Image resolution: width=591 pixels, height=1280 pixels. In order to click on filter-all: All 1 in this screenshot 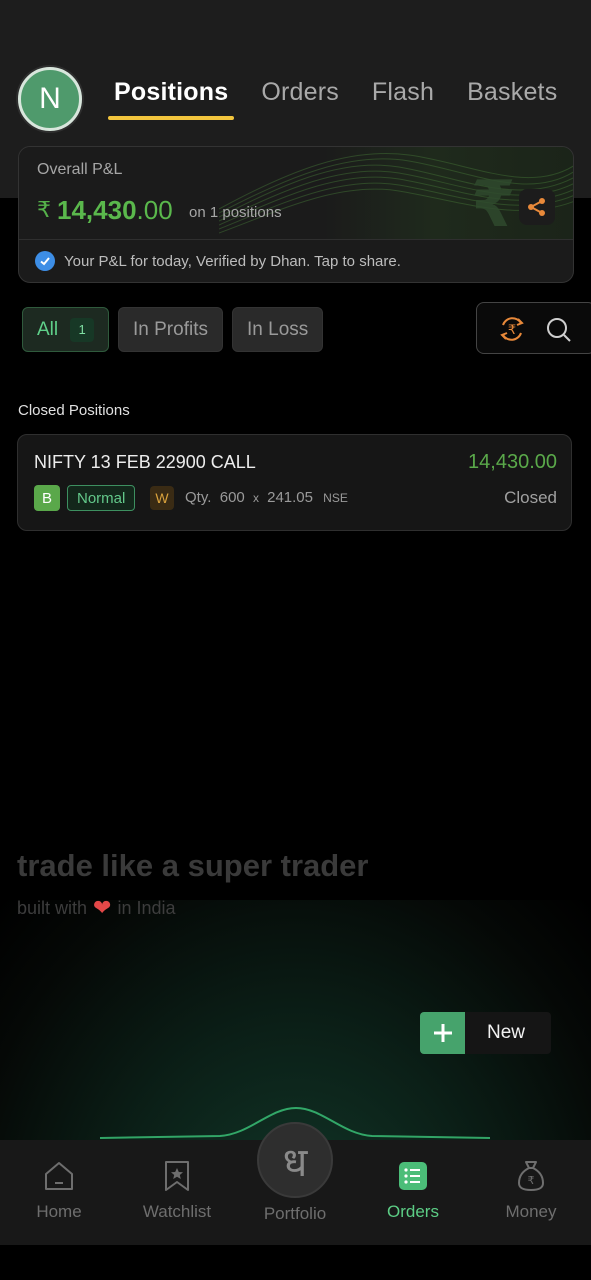, I will do `click(66, 329)`.